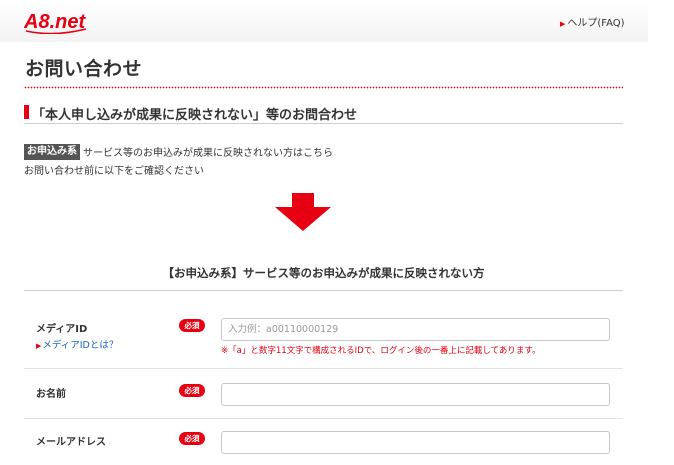 The height and width of the screenshot is (465, 674). Describe the element at coordinates (415, 442) in the screenshot. I see `email-input` at that location.